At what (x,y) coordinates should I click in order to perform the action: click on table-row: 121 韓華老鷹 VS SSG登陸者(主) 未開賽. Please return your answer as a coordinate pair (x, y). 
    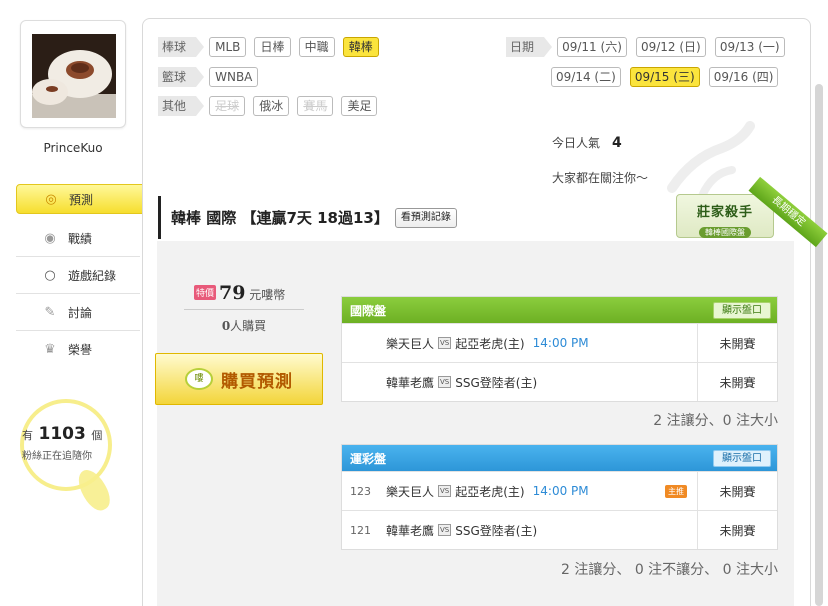
    Looking at the image, I should click on (559, 529).